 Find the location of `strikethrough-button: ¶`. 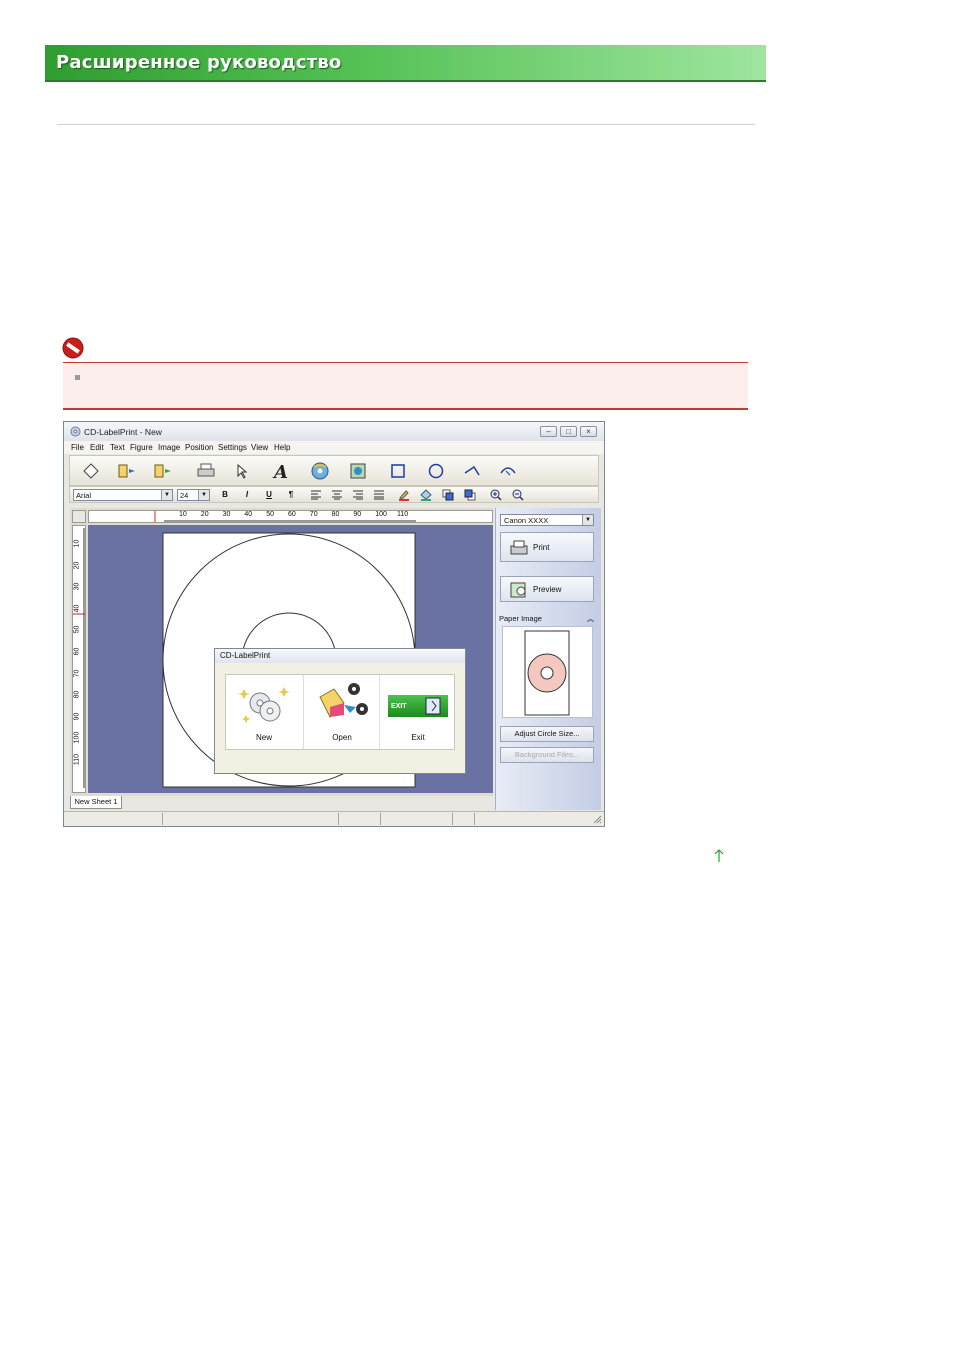

strikethrough-button: ¶ is located at coordinates (291, 495).